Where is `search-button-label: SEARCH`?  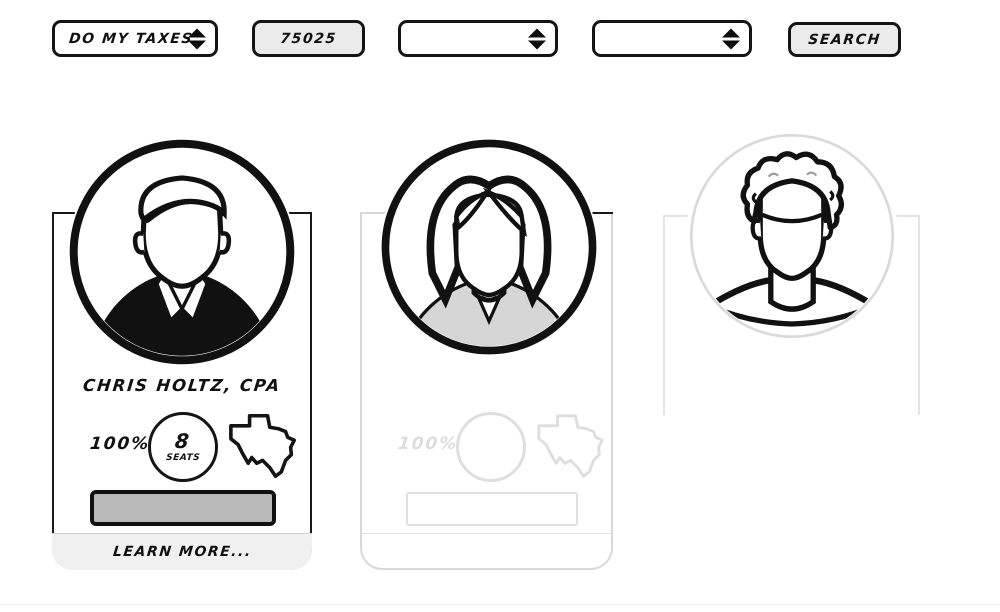 search-button-label: SEARCH is located at coordinates (844, 39).